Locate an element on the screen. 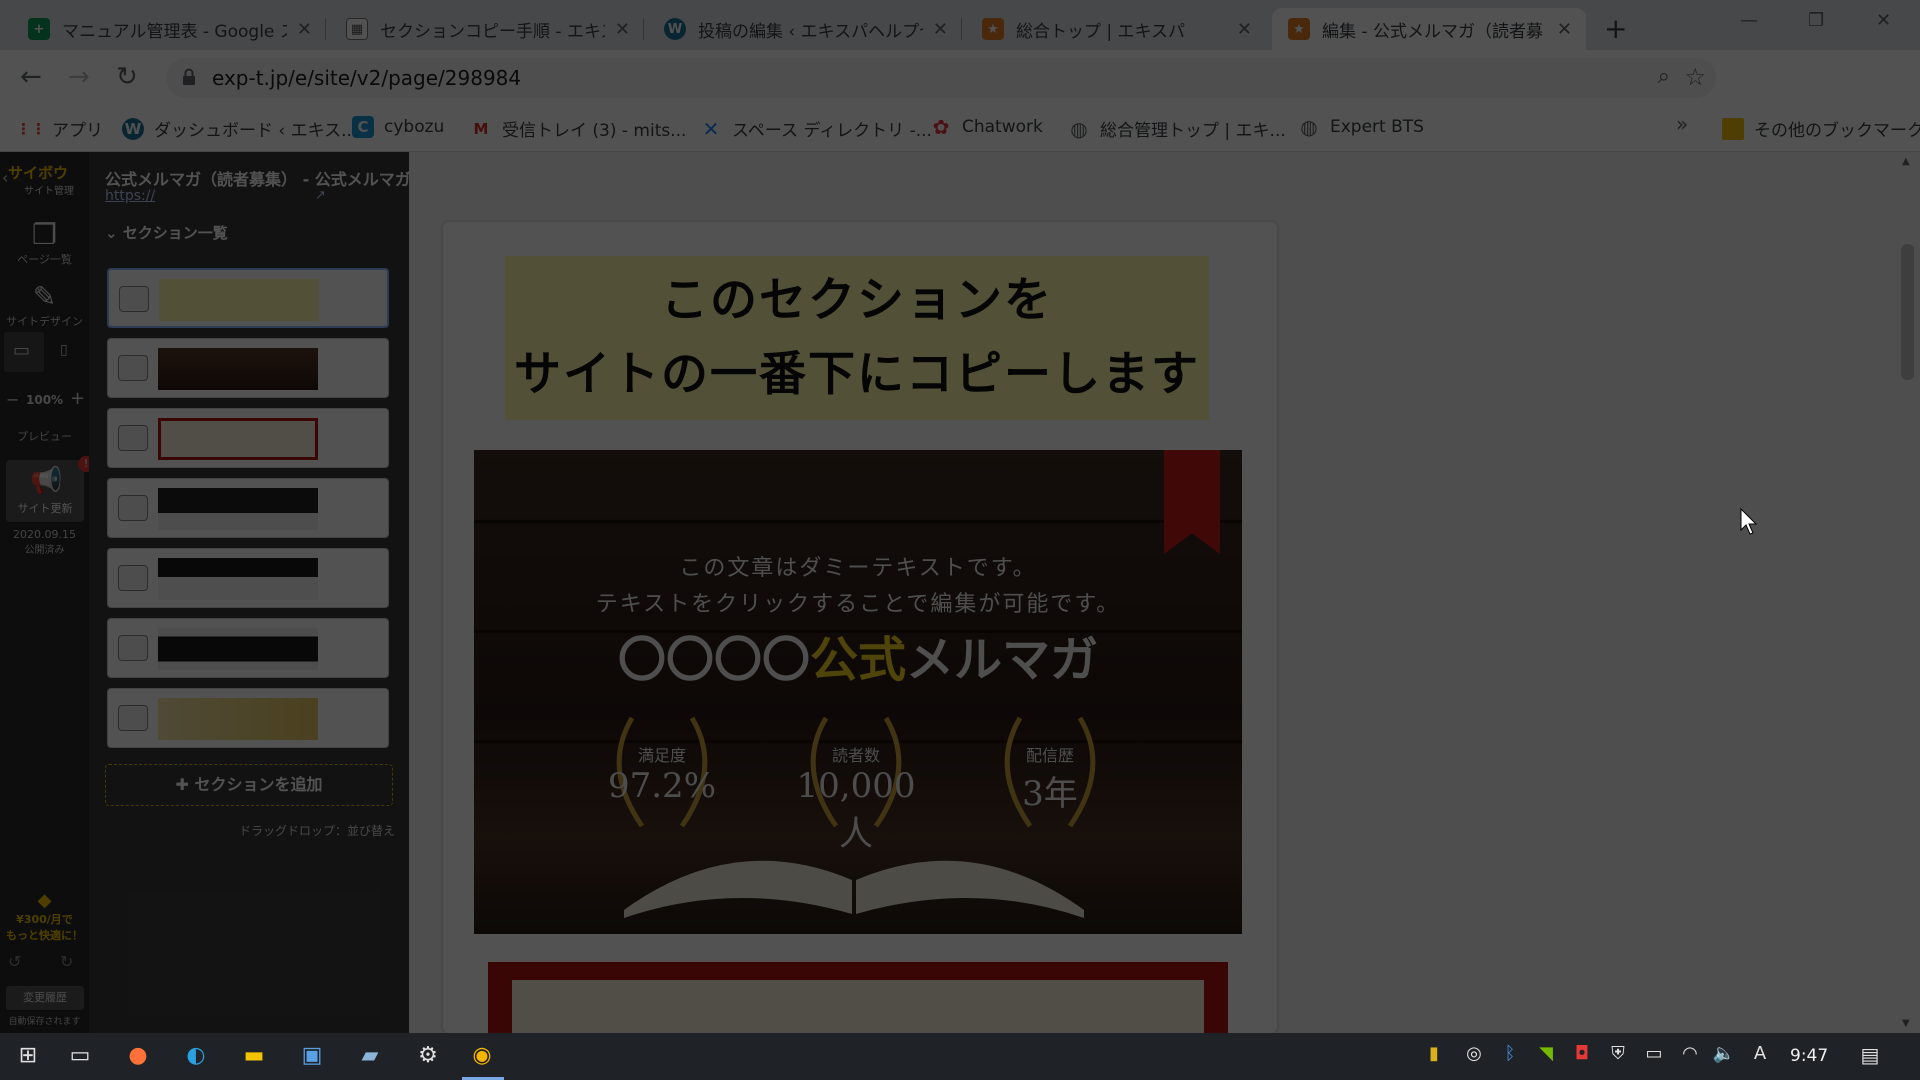 The width and height of the screenshot is (1920, 1080). tab-section-copy: ▦ セクションコピー手順 - エキスパ ✕ is located at coordinates (487, 29).